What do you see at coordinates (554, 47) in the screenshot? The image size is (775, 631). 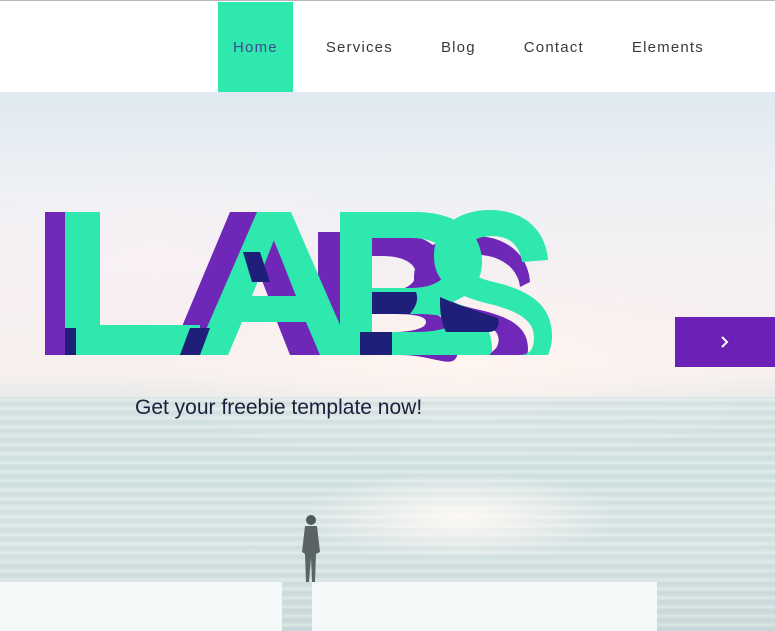 I see `nav-item-contact: Contact` at bounding box center [554, 47].